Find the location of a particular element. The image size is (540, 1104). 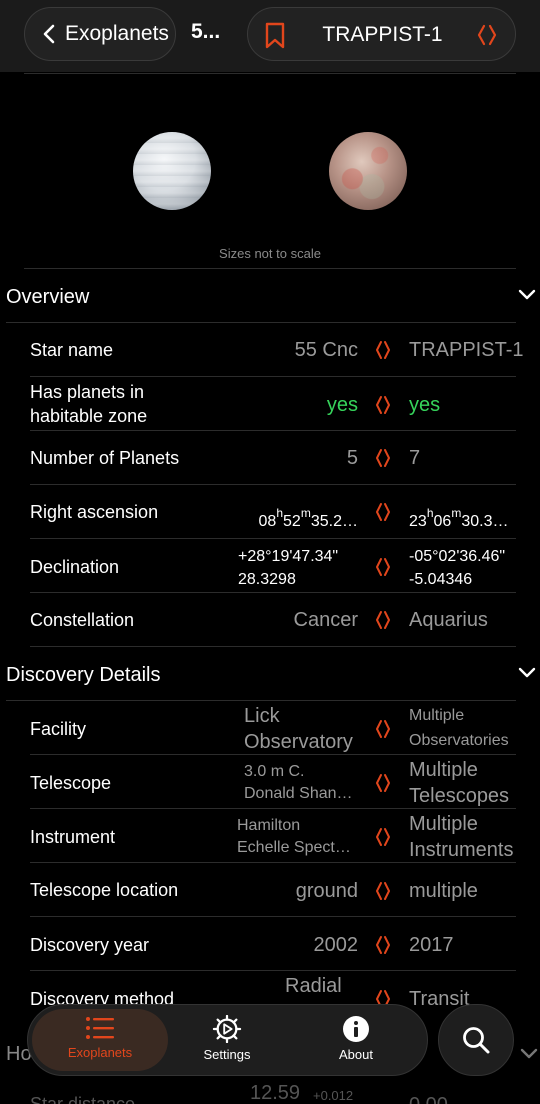

value-right: Aquarius is located at coordinates (448, 620).